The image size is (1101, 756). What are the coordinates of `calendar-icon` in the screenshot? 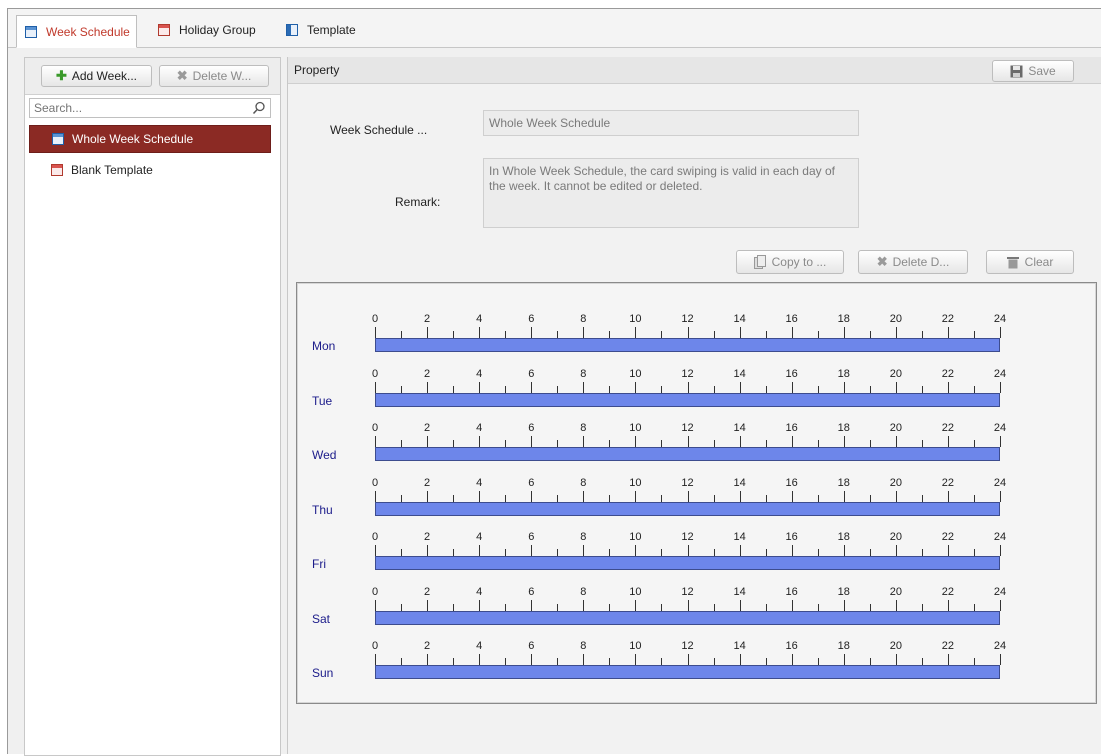 It's located at (58, 139).